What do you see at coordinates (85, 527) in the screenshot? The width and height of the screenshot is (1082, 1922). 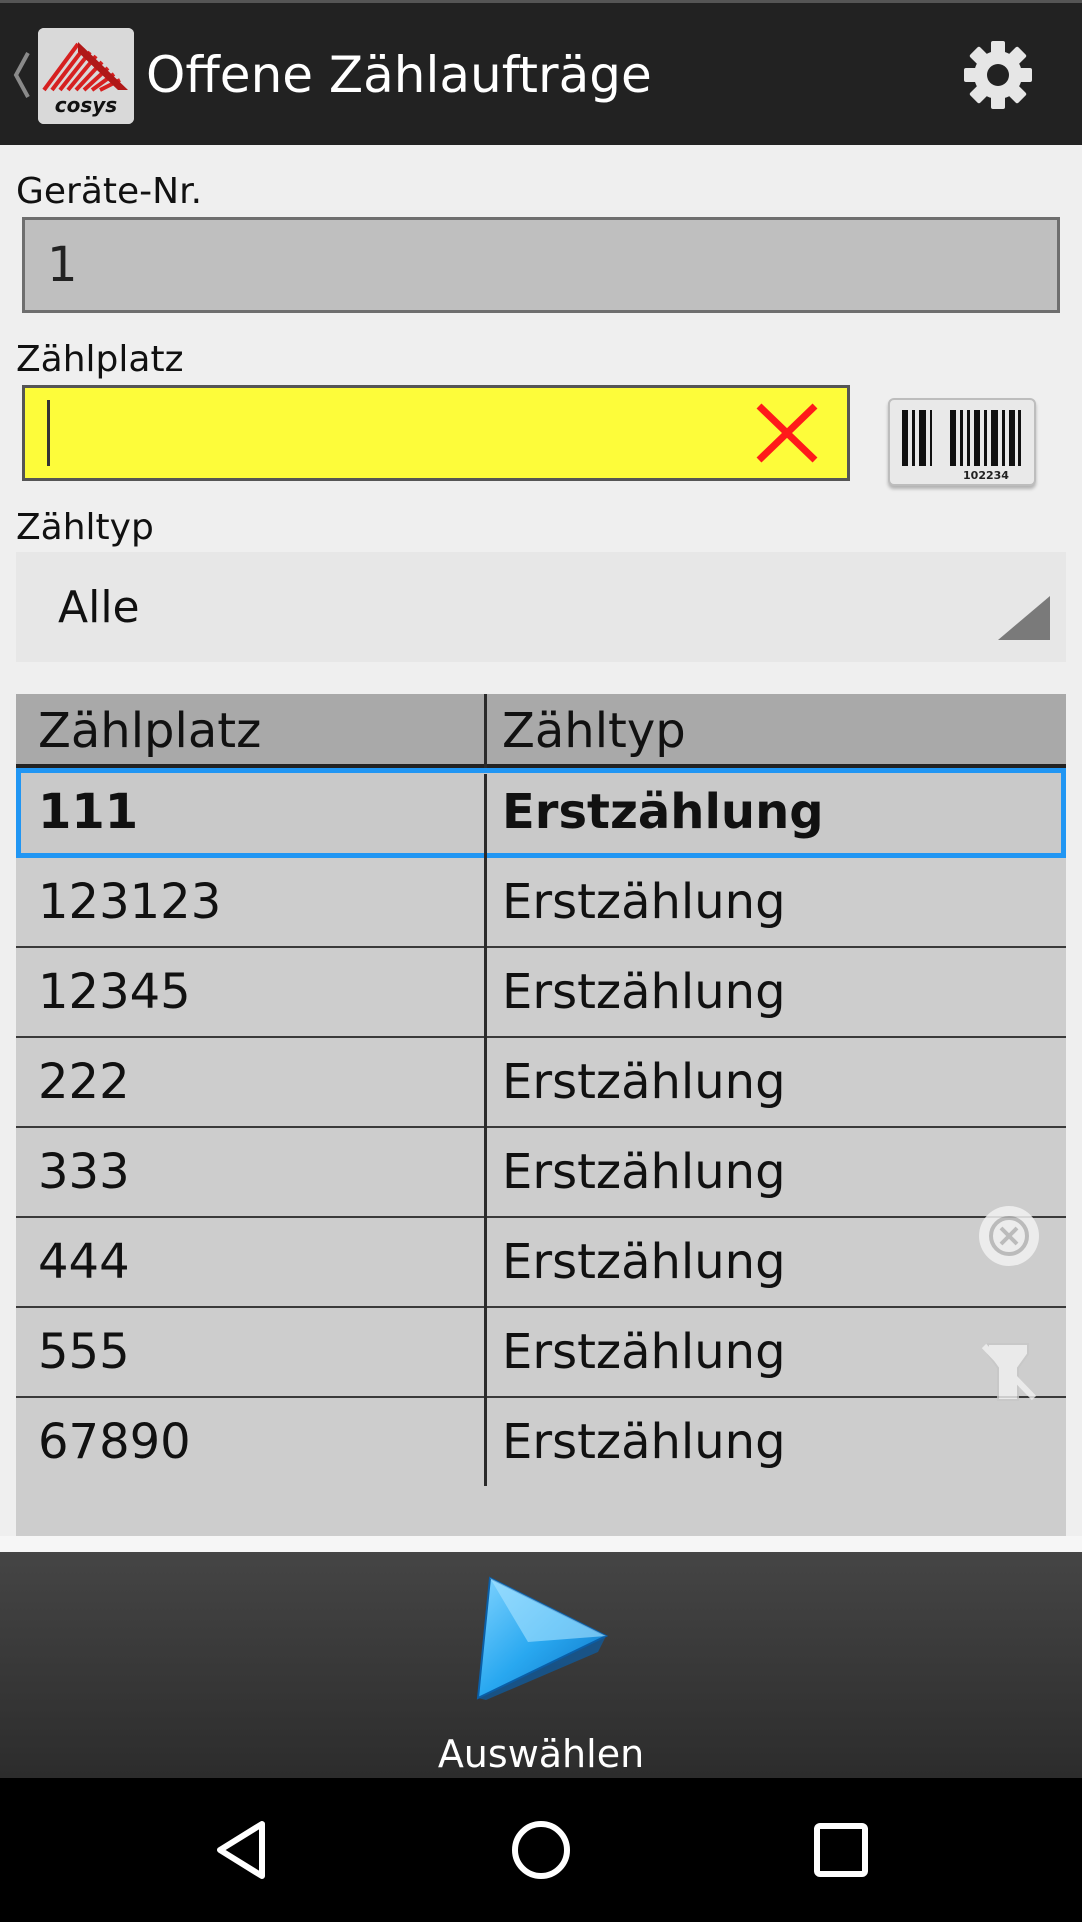 I see `zaehltyp-label: Zähltyp` at bounding box center [85, 527].